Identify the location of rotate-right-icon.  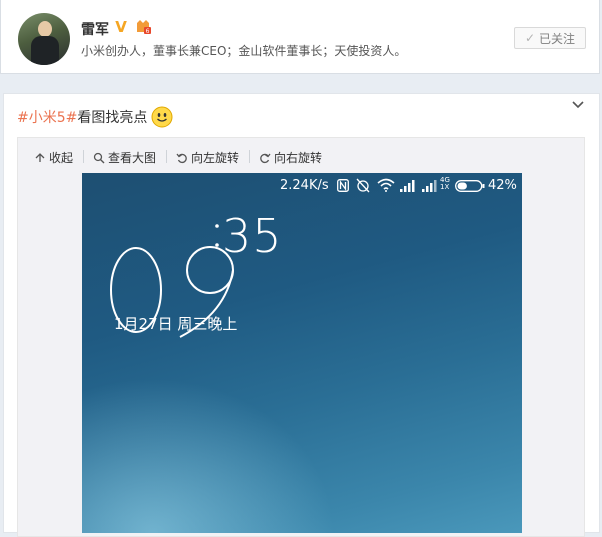
(265, 158).